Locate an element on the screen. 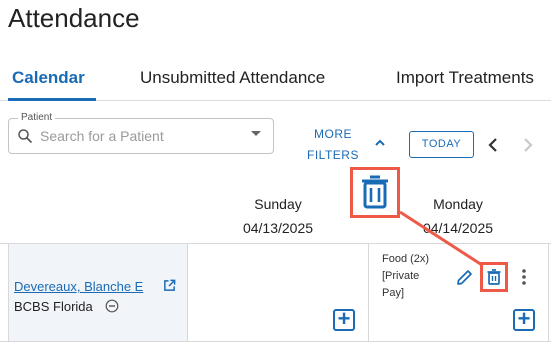  day-date-sunday: 04/13/2025 is located at coordinates (278, 228).